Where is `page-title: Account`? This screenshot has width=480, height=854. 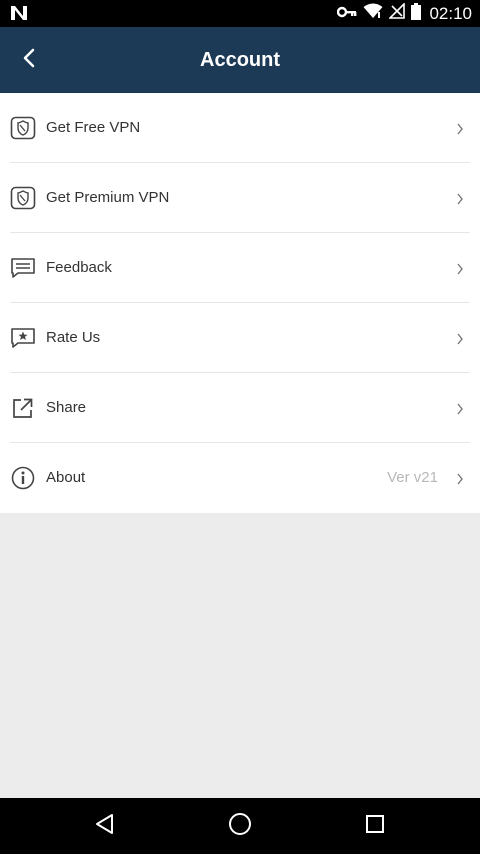 page-title: Account is located at coordinates (240, 60).